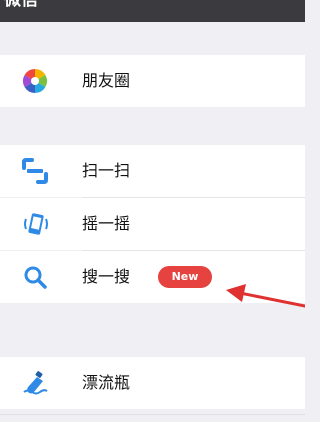 Image resolution: width=320 pixels, height=422 pixels. Describe the element at coordinates (35, 277) in the screenshot. I see `search-icon` at that location.